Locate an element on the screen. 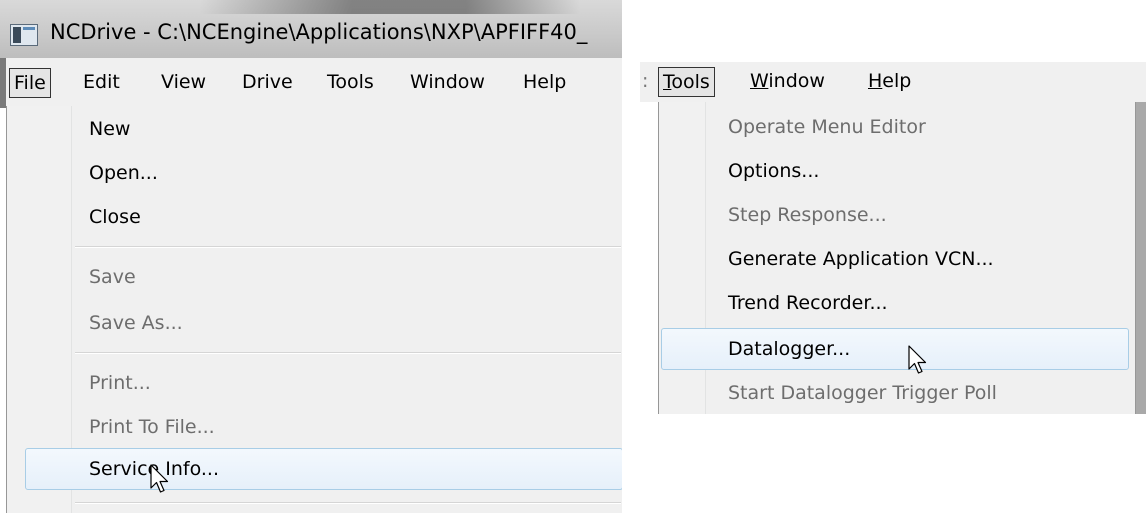 This screenshot has width=1146, height=513. menu-bar-cutoff: : is located at coordinates (645, 81).